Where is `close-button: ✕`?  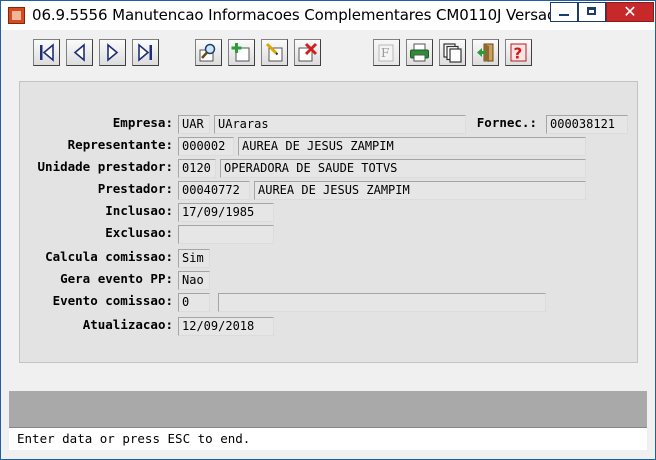
close-button: ✕ is located at coordinates (630, 12).